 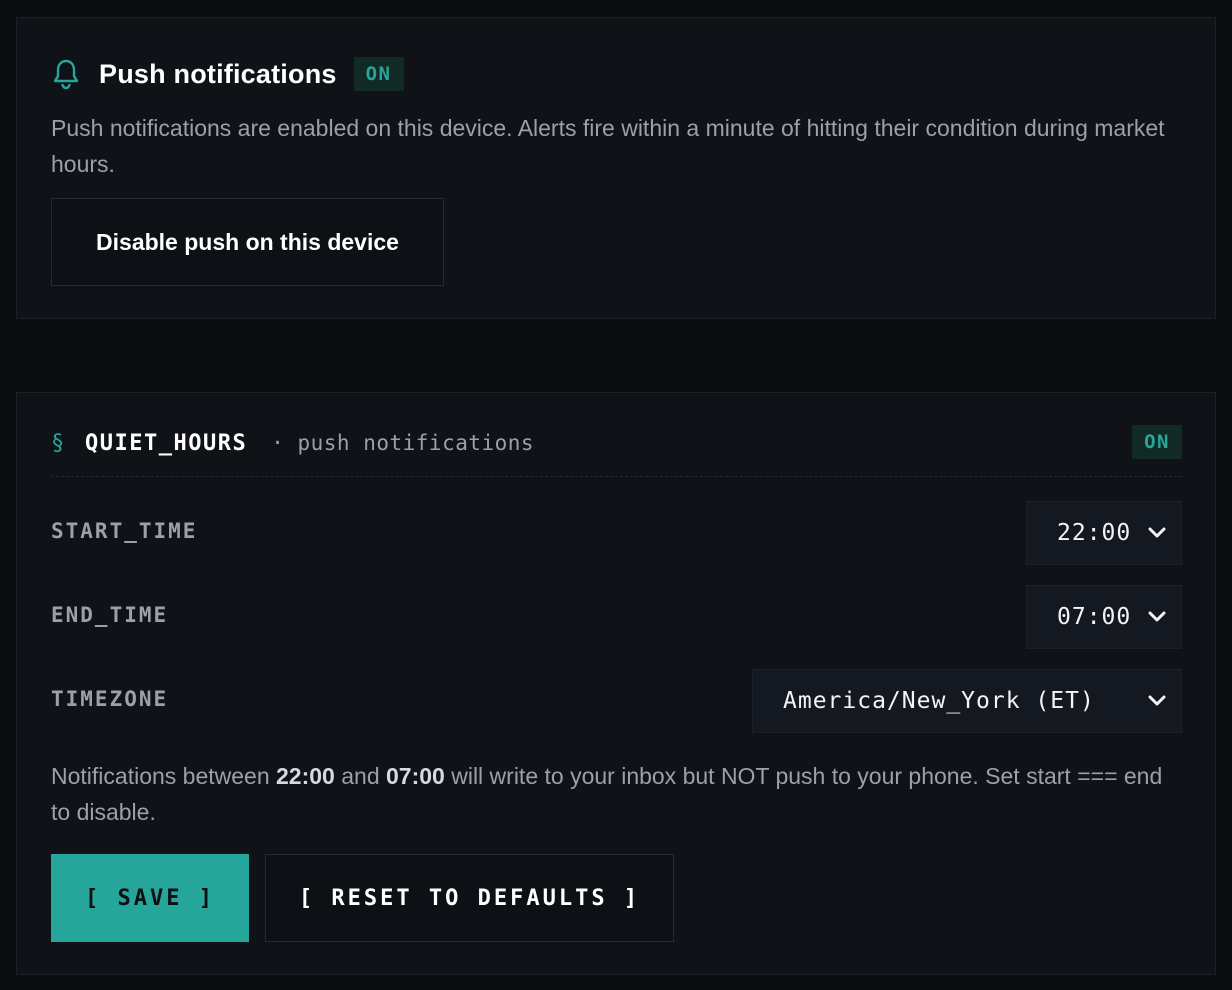 What do you see at coordinates (110, 699) in the screenshot?
I see `timezone-label: TIMEZONE` at bounding box center [110, 699].